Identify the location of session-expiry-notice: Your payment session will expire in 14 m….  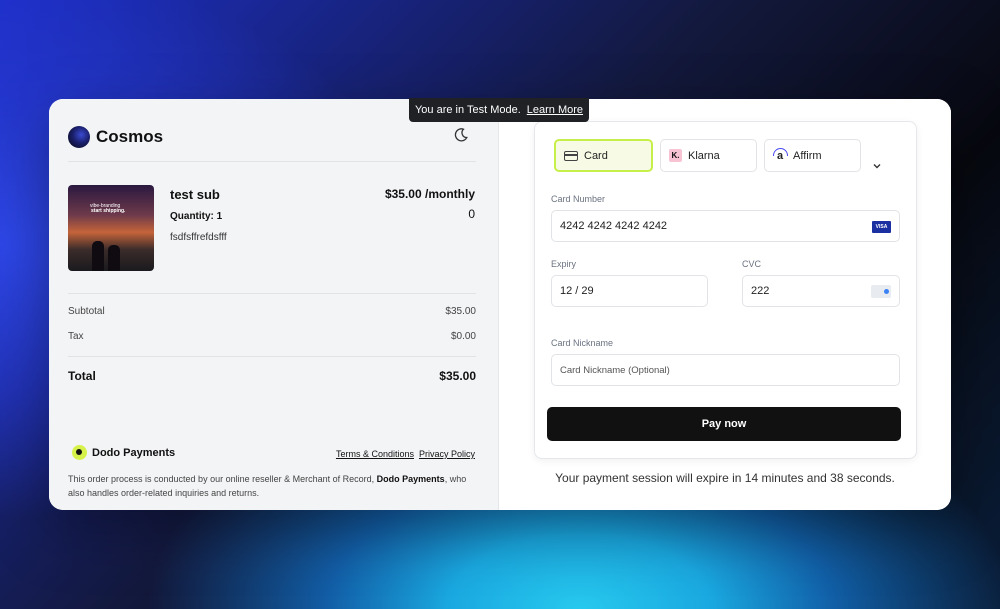
(725, 478).